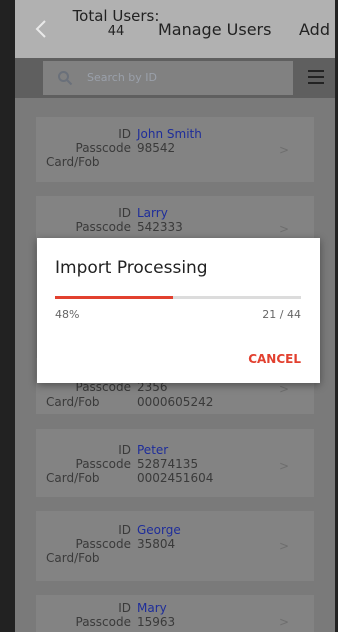 This screenshot has height=632, width=338. What do you see at coordinates (274, 359) in the screenshot?
I see `cancel-button: CANCEL` at bounding box center [274, 359].